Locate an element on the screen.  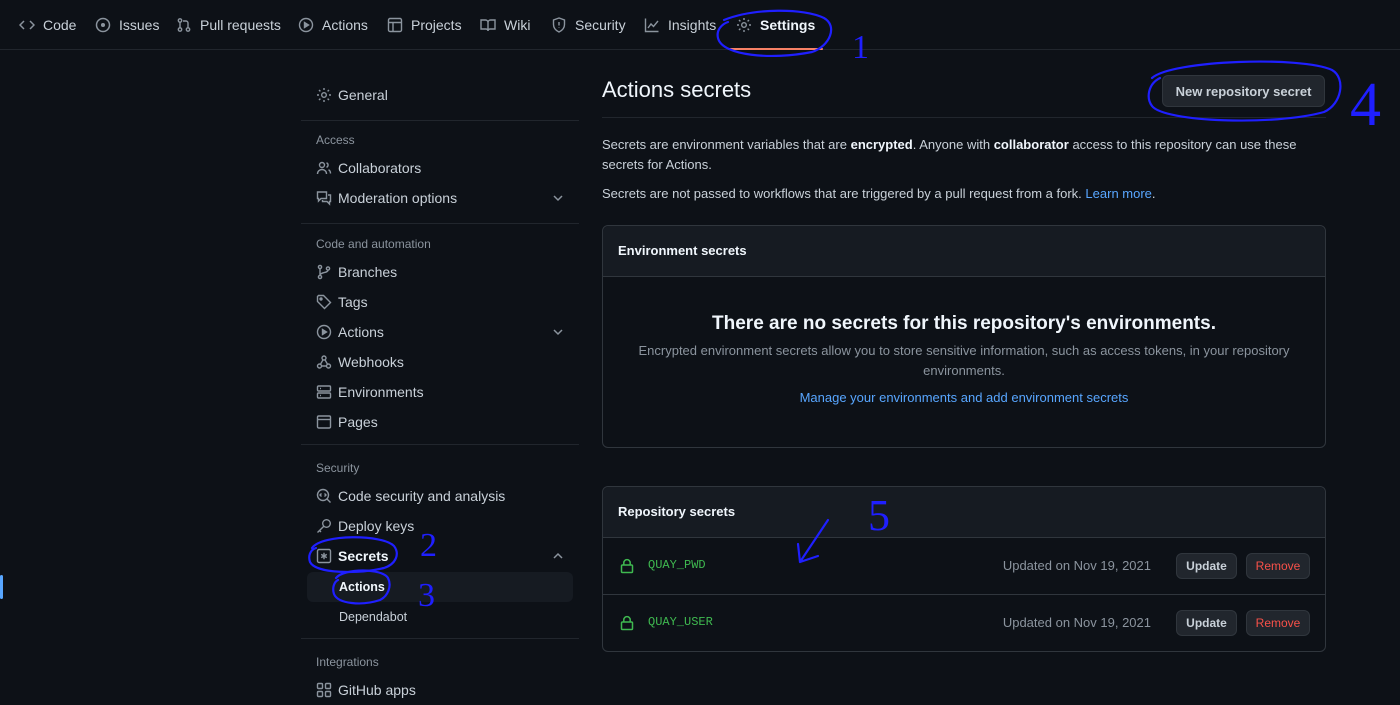
sidebar-item-label: Pages is located at coordinates (358, 422).